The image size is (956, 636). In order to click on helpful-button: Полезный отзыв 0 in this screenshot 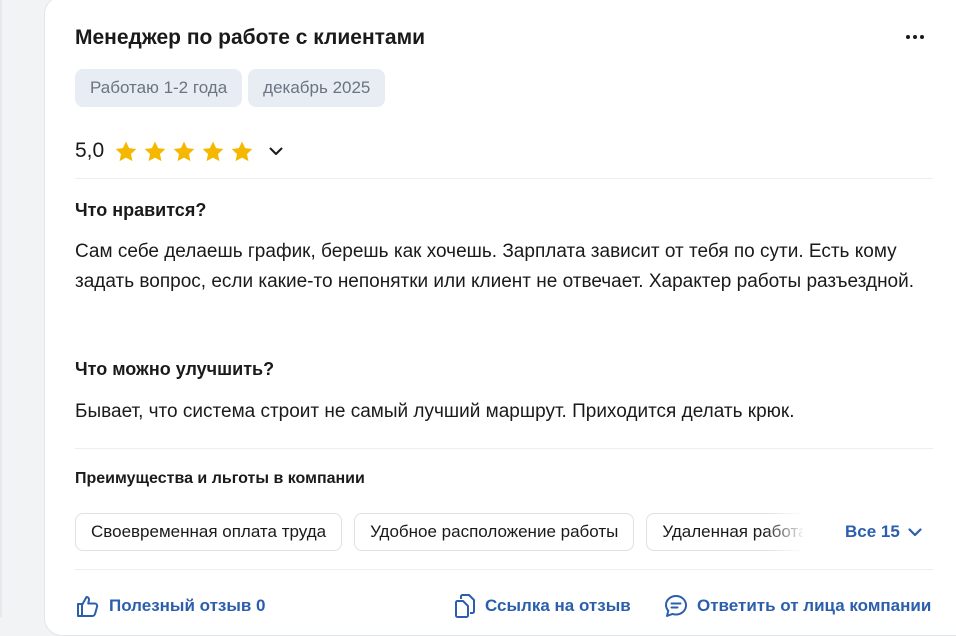, I will do `click(170, 606)`.